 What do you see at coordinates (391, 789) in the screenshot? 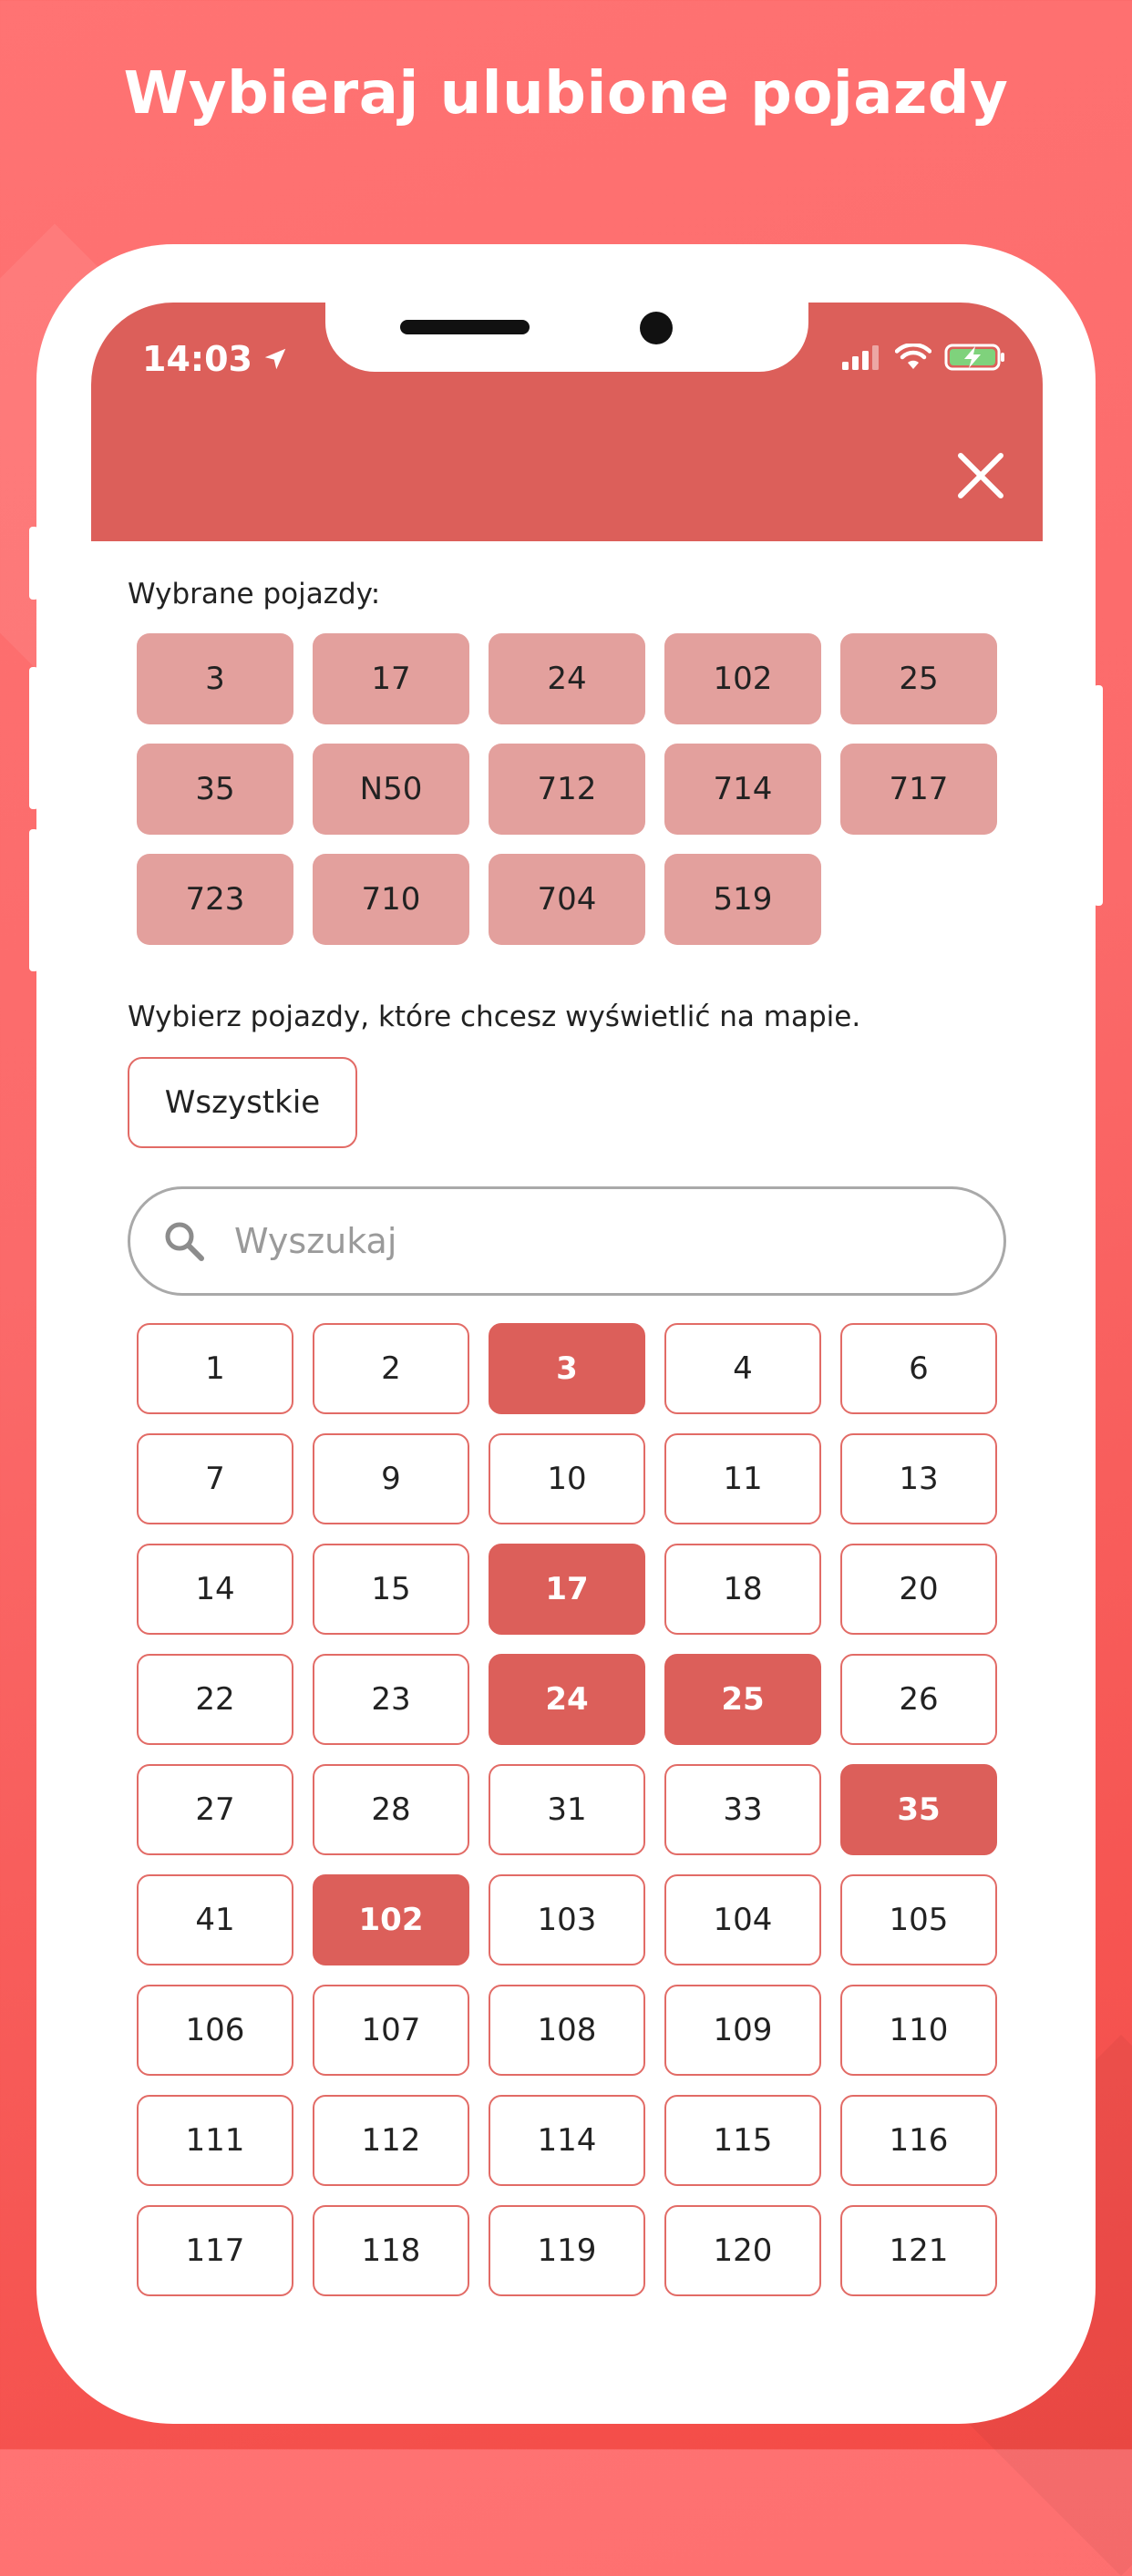
I see `selected-vehicle-chip: N50` at bounding box center [391, 789].